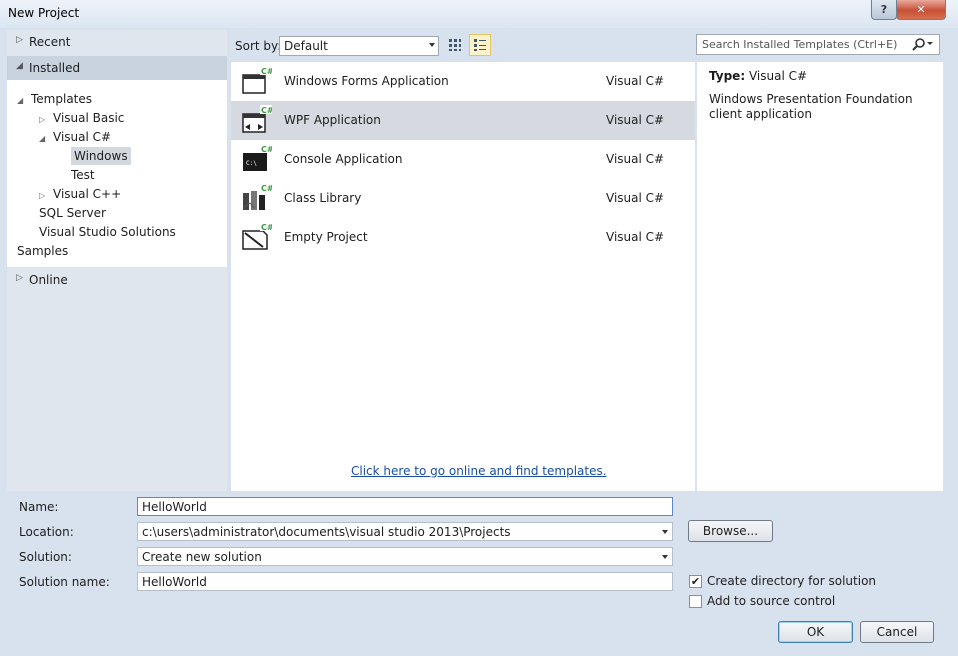 The width and height of the screenshot is (958, 656). What do you see at coordinates (921, 10) in the screenshot?
I see `close-button: ✕` at bounding box center [921, 10].